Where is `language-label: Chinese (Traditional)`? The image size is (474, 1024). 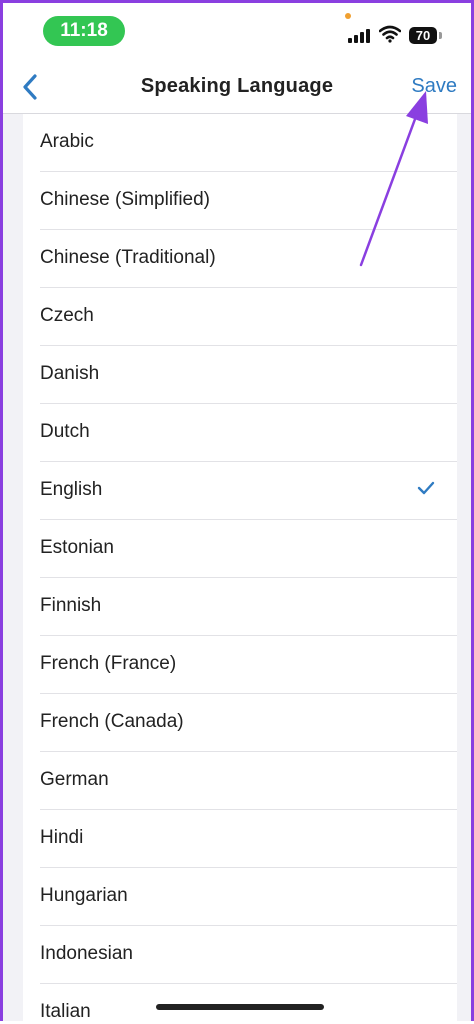 language-label: Chinese (Traditional) is located at coordinates (128, 257).